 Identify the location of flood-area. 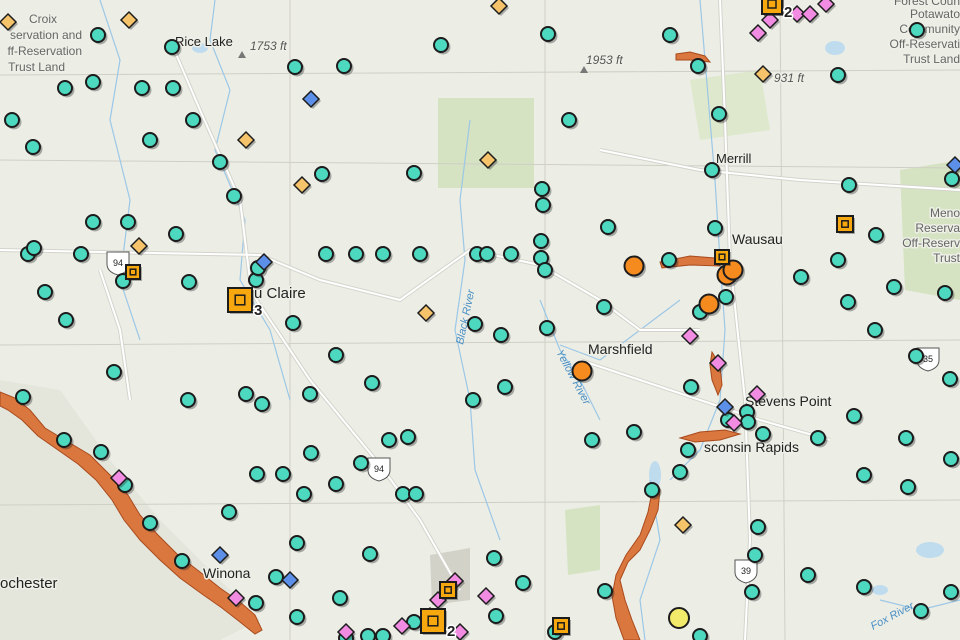
(636, 564).